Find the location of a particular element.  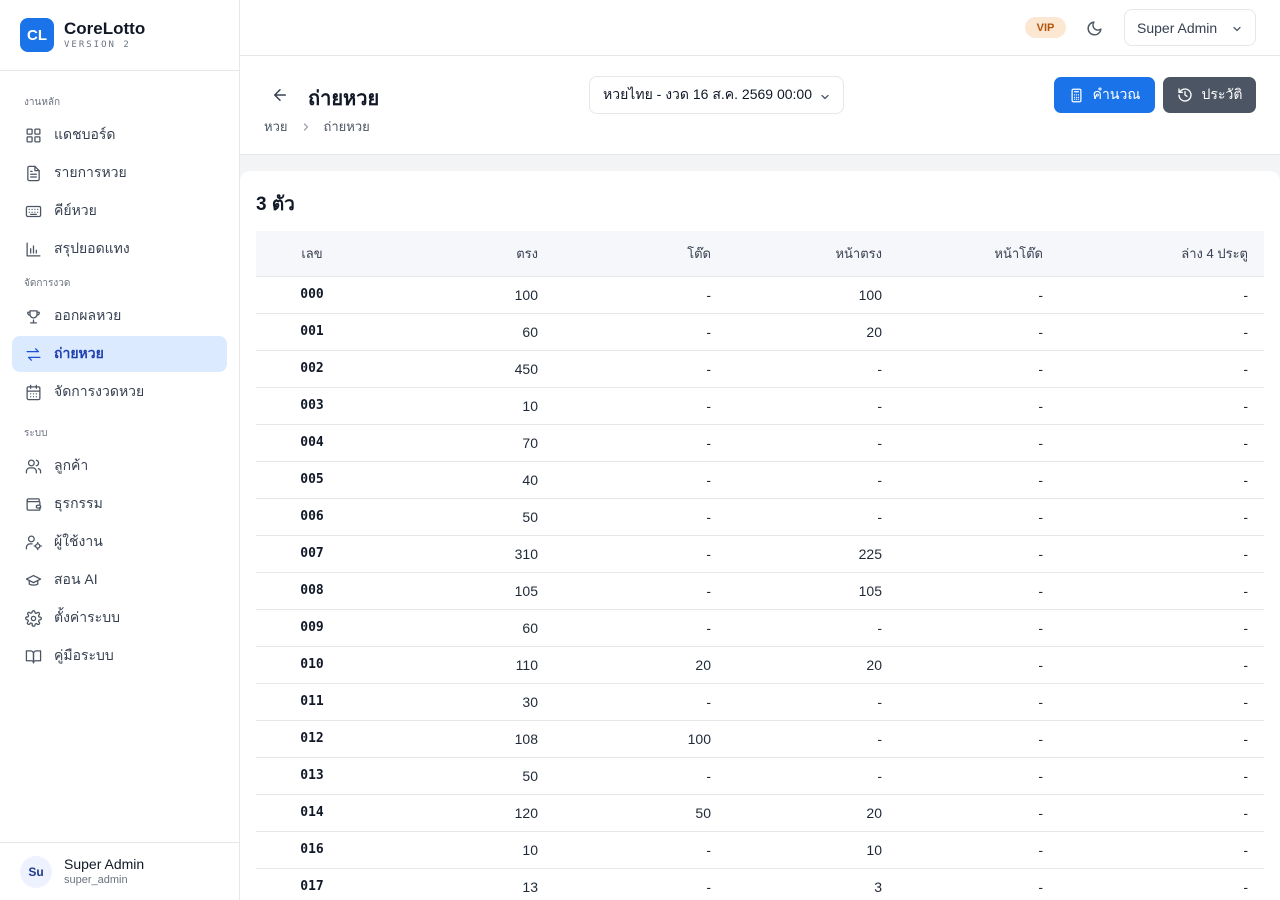

amount-cell: 108 is located at coordinates (526, 738).